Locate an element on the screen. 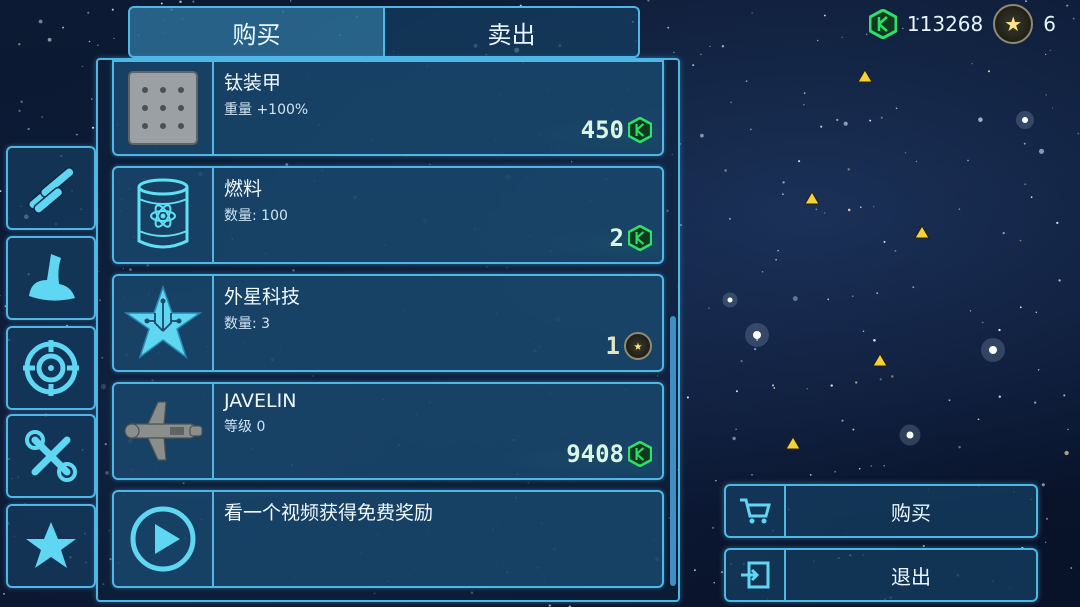 This screenshot has height=607, width=1080. item-description: 等级 0 is located at coordinates (245, 427).